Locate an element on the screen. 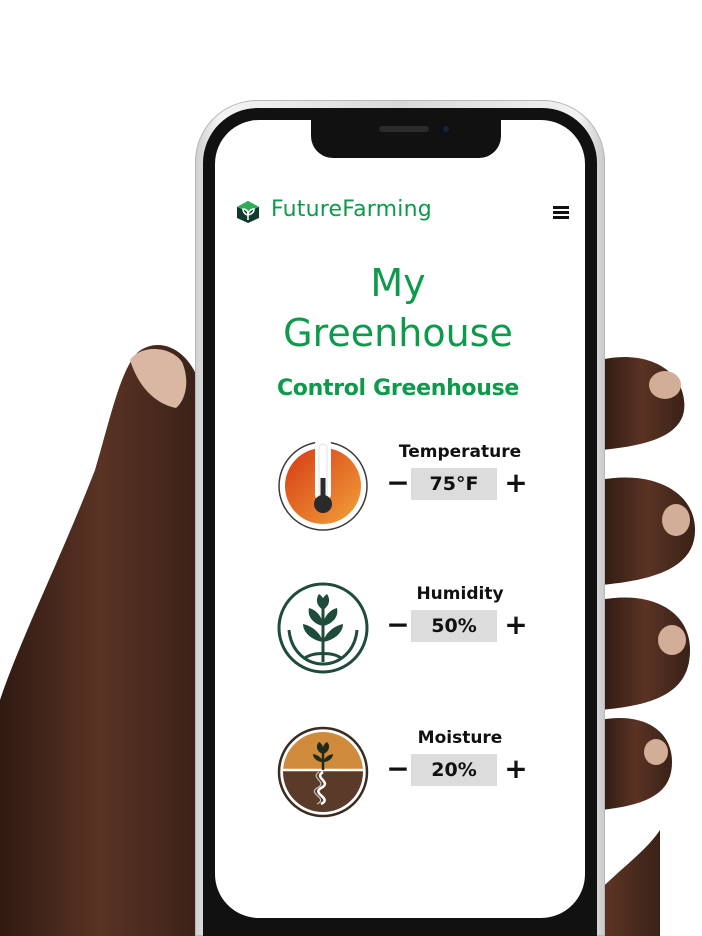 This screenshot has width=702, height=936. humidity-value: 50% is located at coordinates (454, 626).